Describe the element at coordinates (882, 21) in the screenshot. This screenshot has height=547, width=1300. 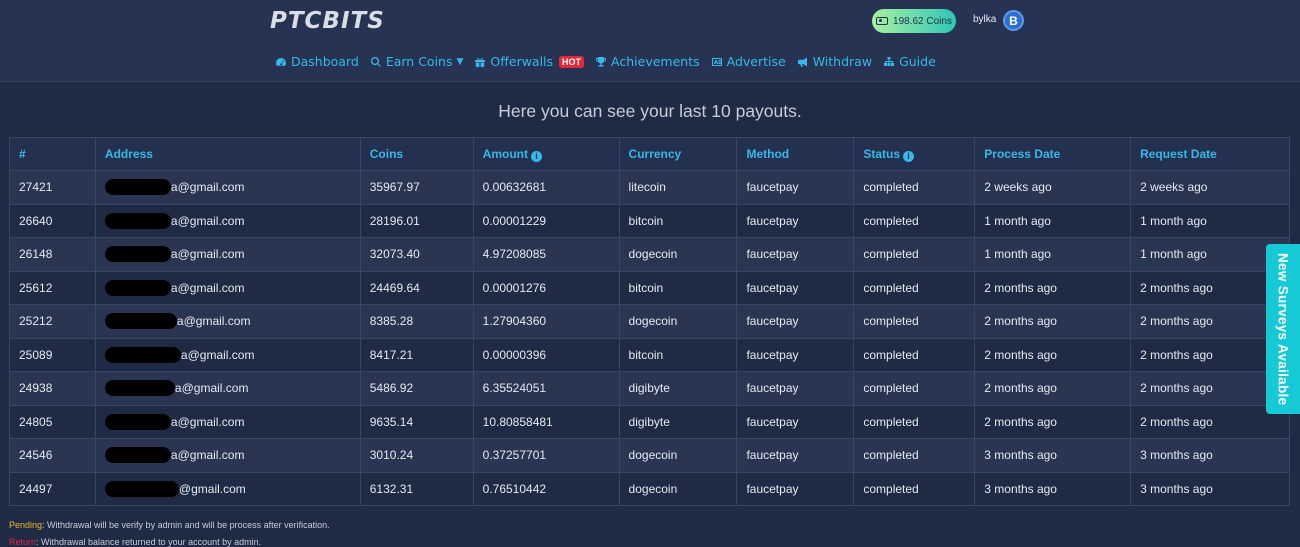
I see `money-icon` at that location.